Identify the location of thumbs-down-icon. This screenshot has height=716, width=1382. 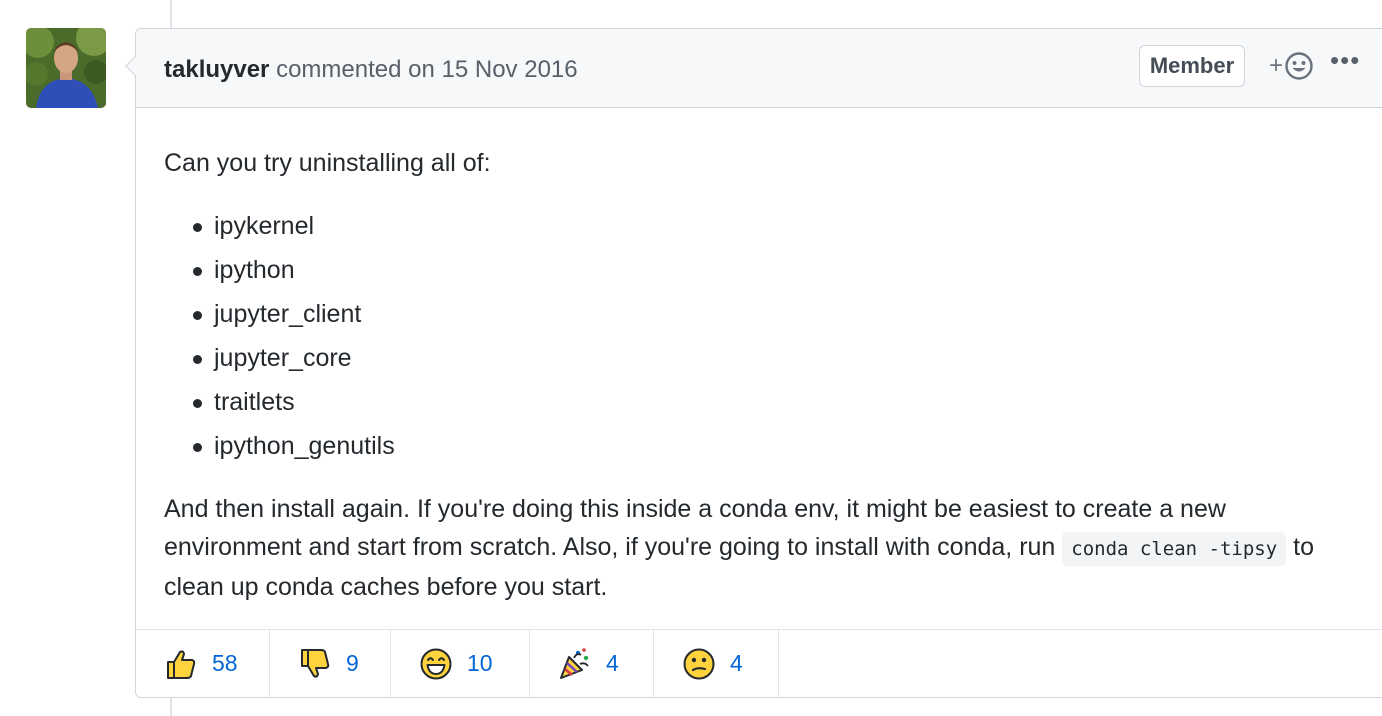
(315, 663).